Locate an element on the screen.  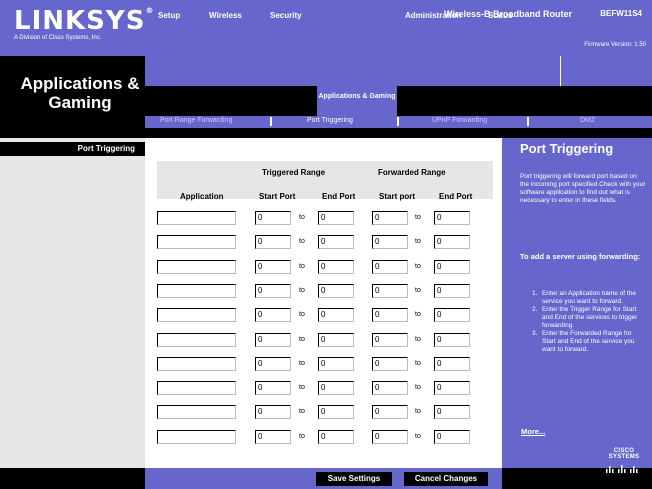
forwarded-end-port-column-header: End Port is located at coordinates (456, 196).